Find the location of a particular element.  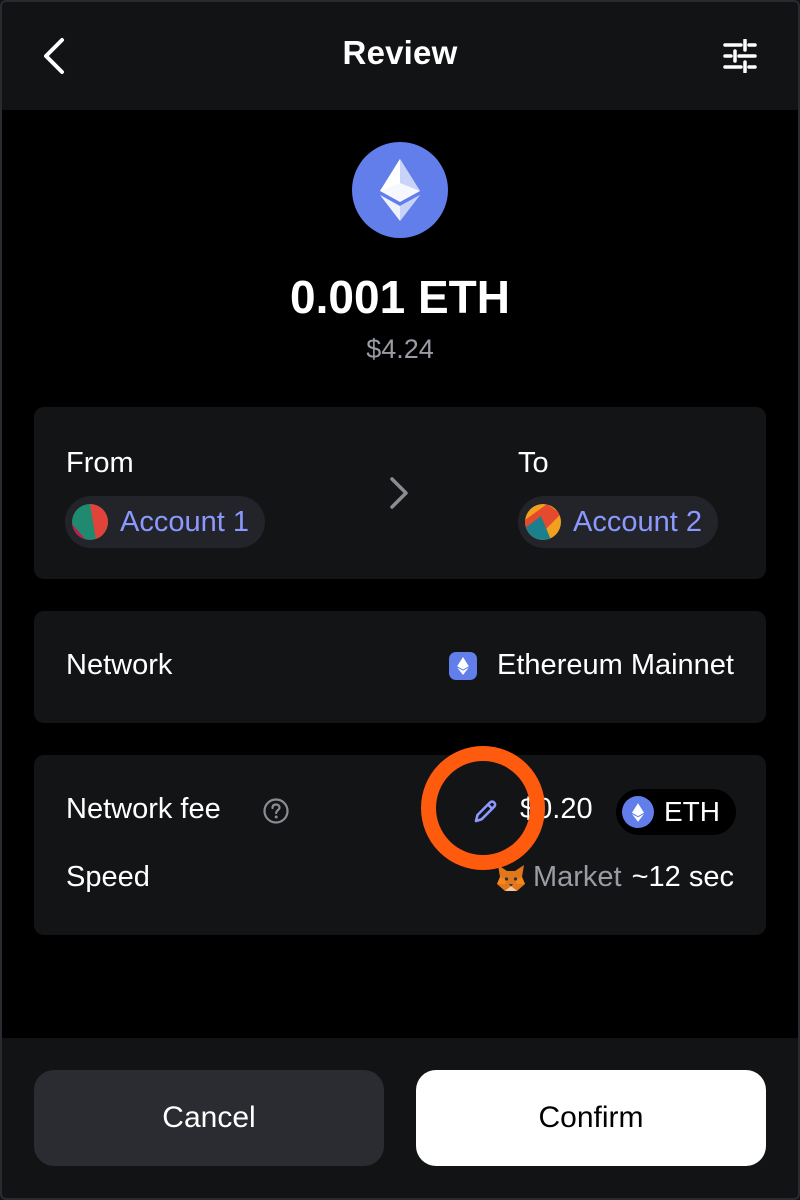

accounts-card: From Account 1 To Account 2 is located at coordinates (400, 493).